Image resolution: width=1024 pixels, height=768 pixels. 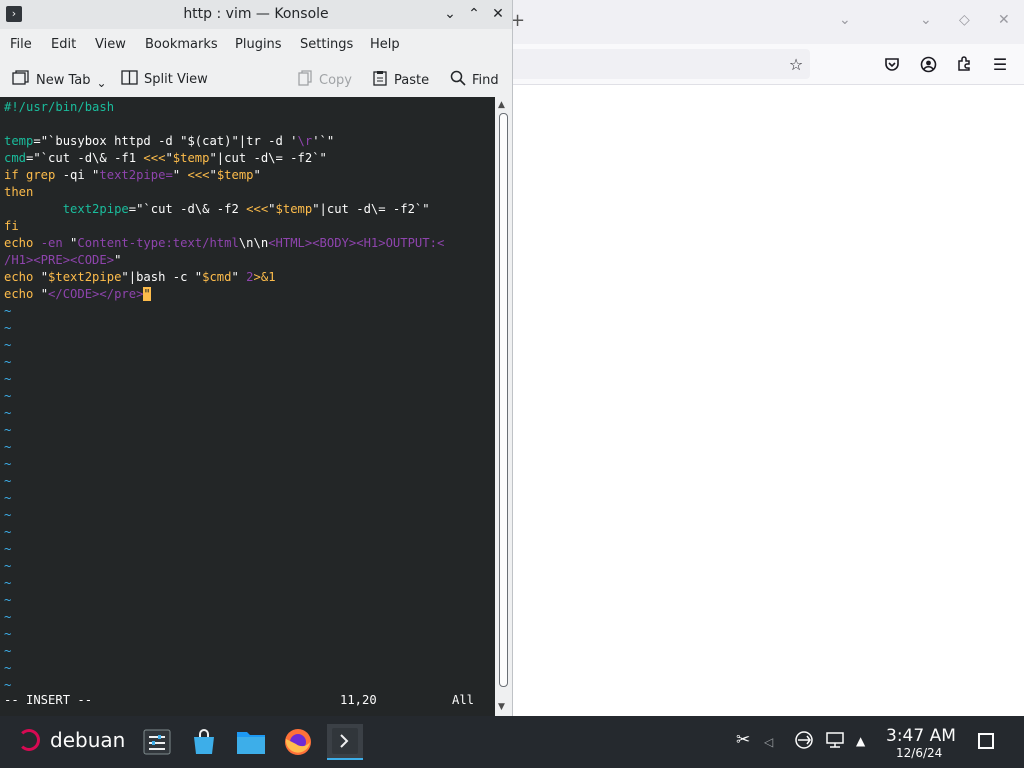 I want to click on firefox-icon, so click(x=298, y=742).